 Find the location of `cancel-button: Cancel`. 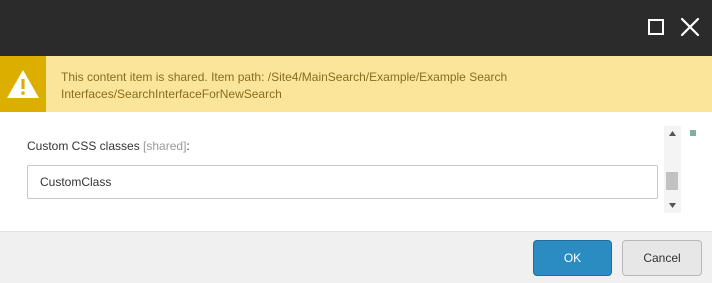

cancel-button: Cancel is located at coordinates (662, 258).